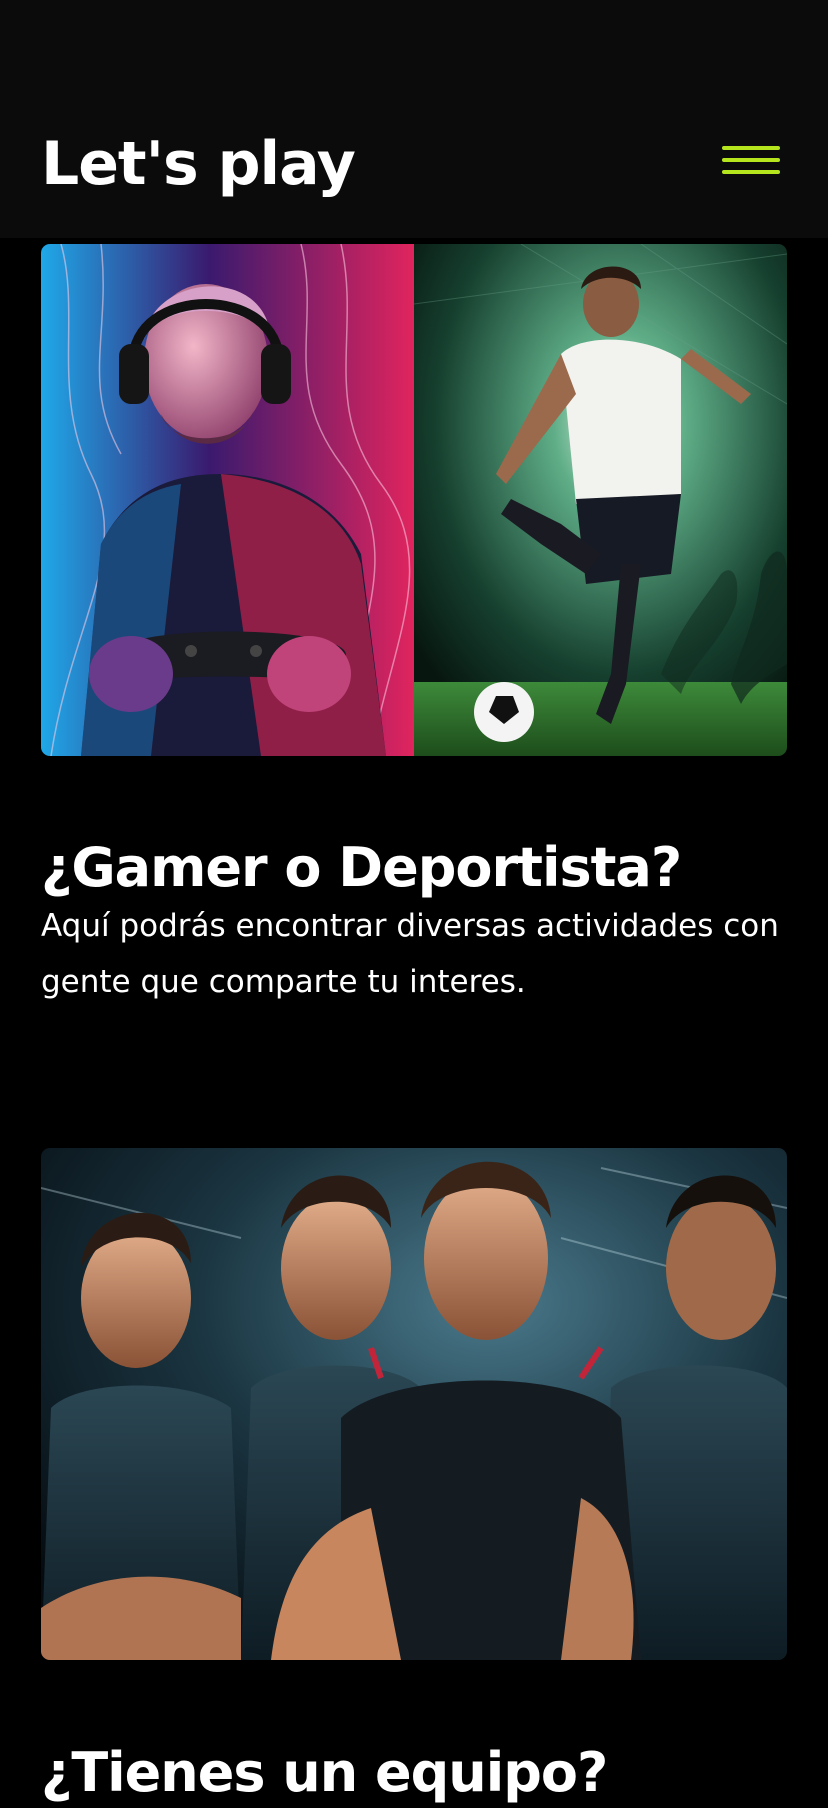  Describe the element at coordinates (414, 119) in the screenshot. I see `app-header: Let's play` at that location.